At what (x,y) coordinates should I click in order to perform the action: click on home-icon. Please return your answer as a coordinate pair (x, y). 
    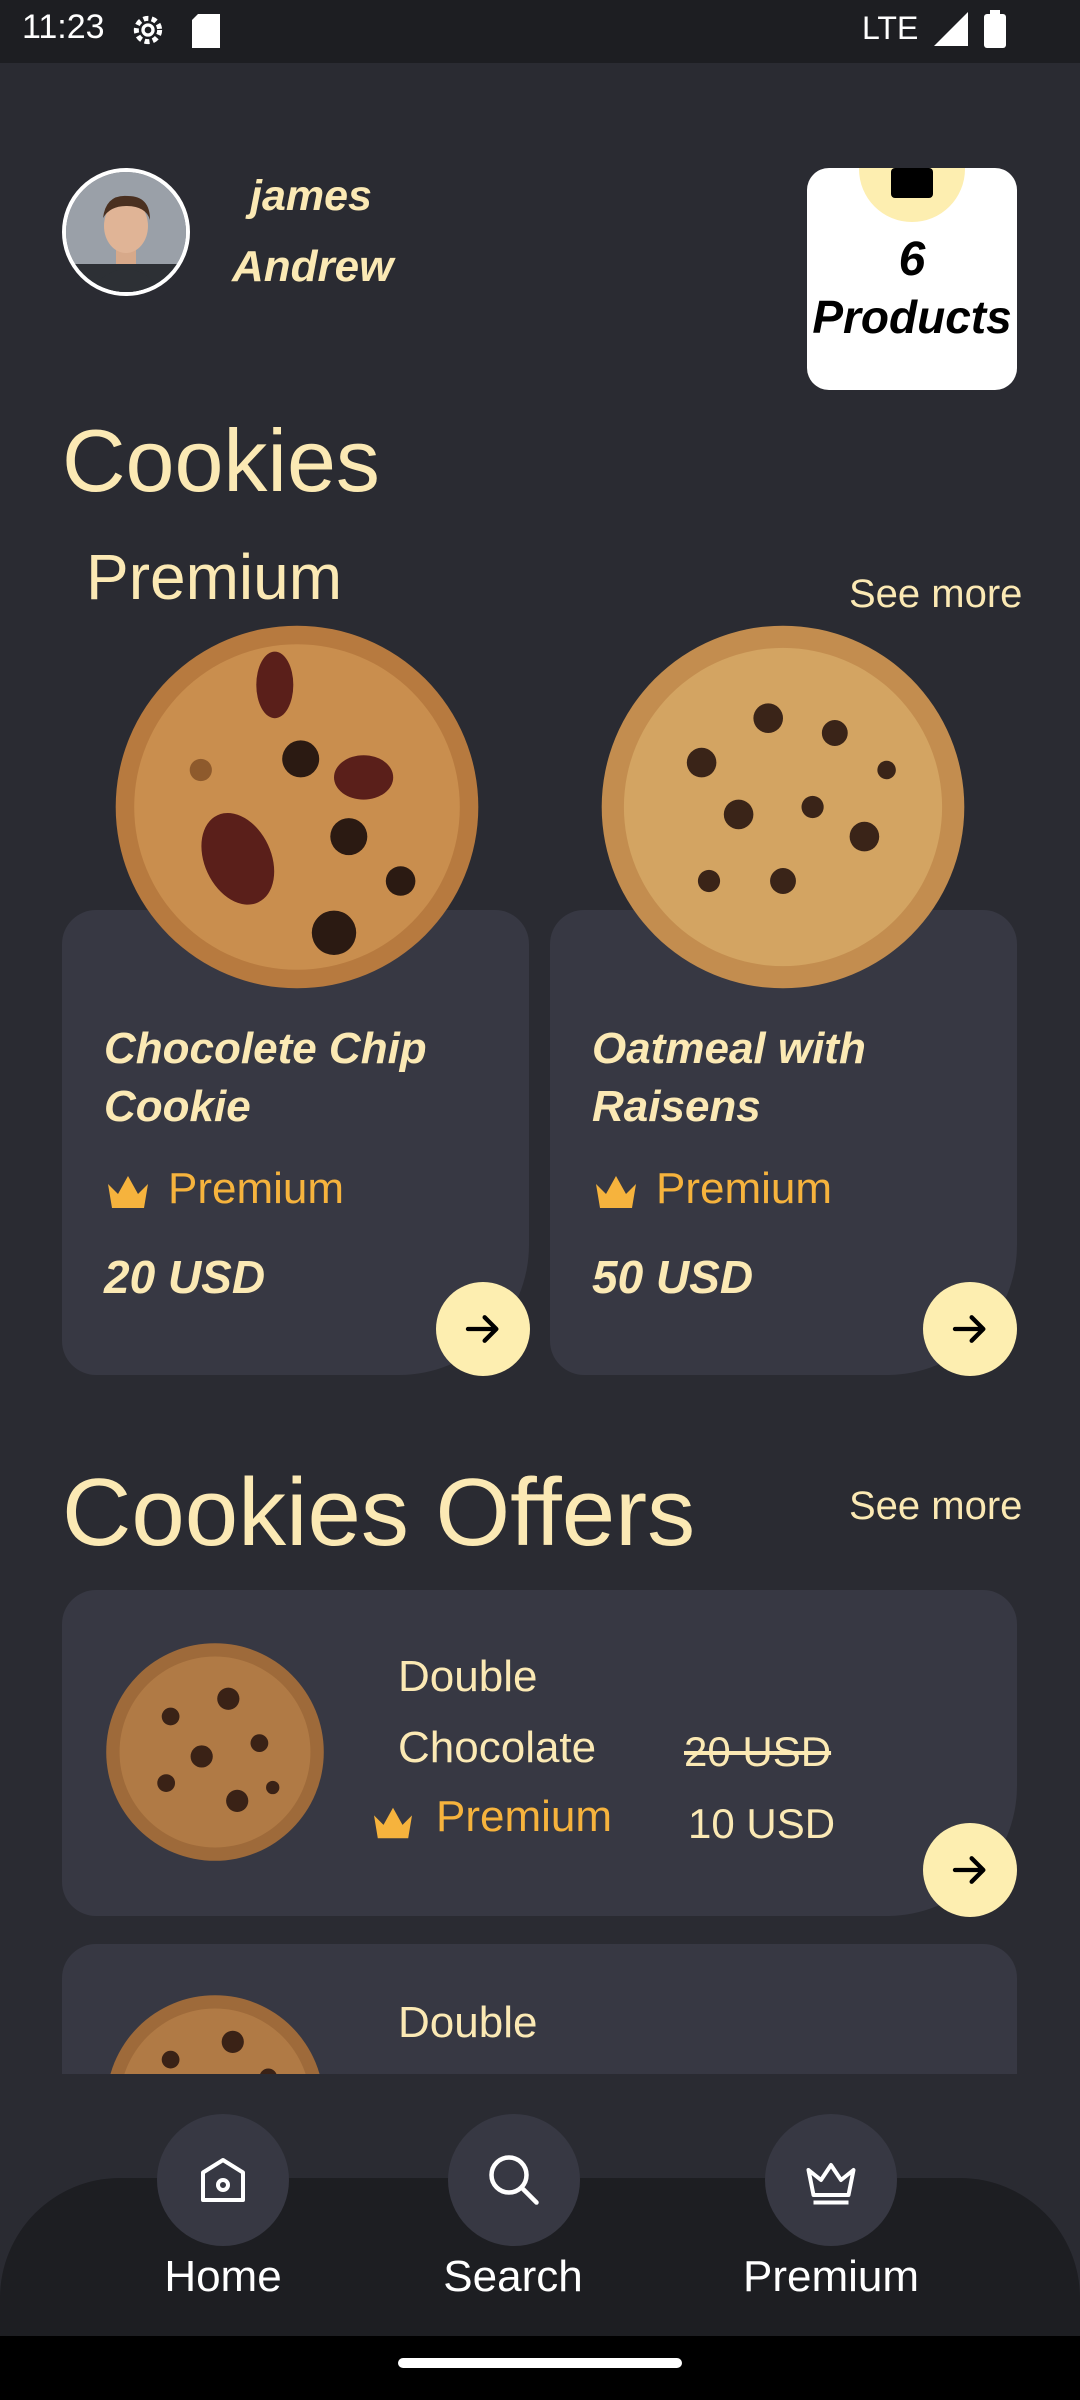
    Looking at the image, I should click on (223, 2180).